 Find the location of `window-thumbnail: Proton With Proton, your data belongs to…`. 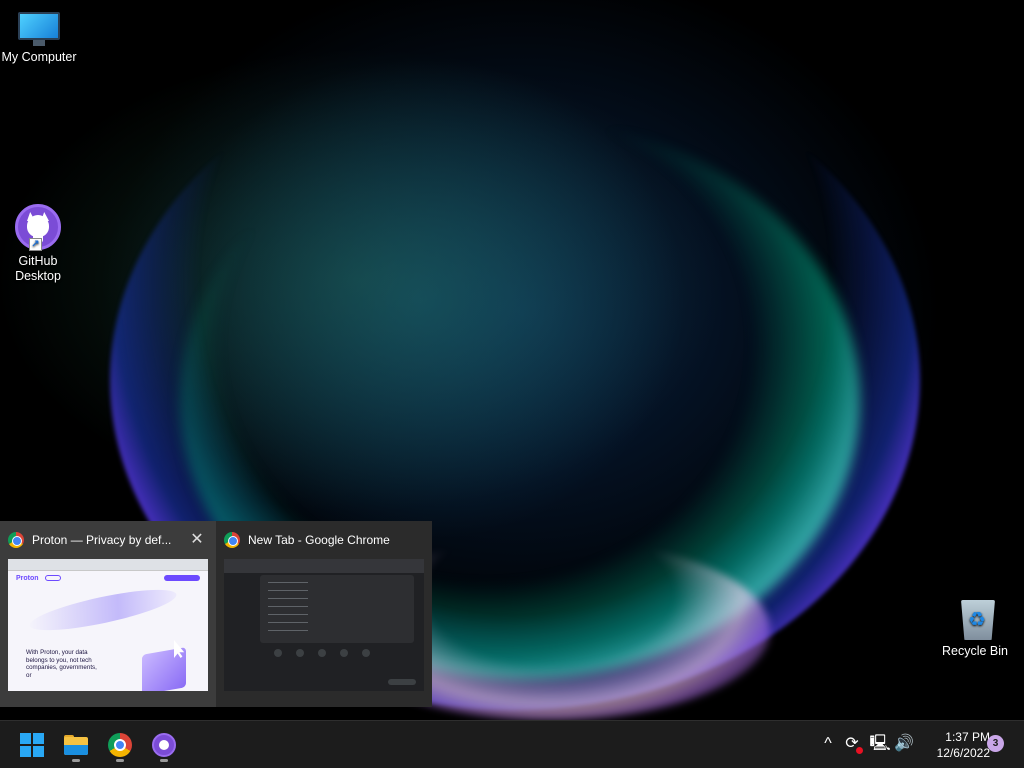

window-thumbnail: Proton With Proton, your data belongs to… is located at coordinates (108, 625).